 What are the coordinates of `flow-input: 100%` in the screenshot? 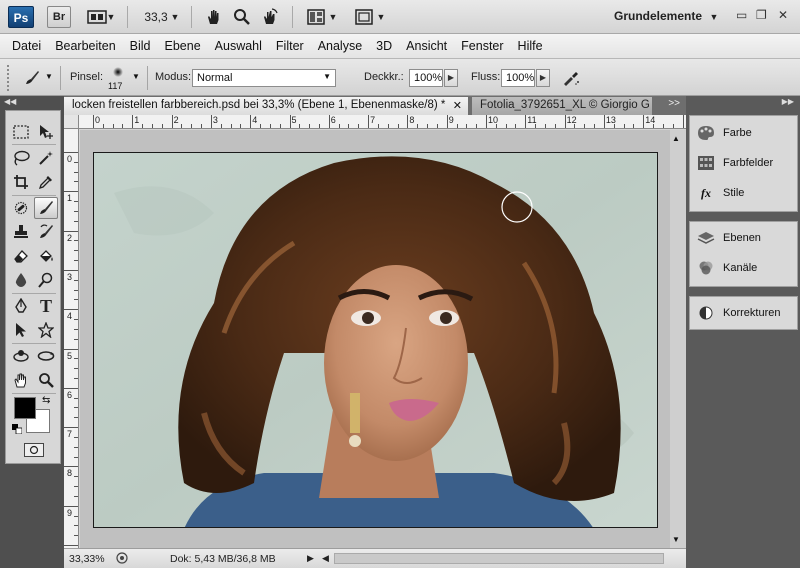 It's located at (518, 78).